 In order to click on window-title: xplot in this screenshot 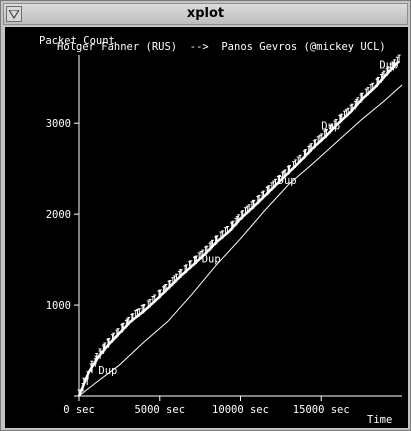, I will do `click(205, 13)`.